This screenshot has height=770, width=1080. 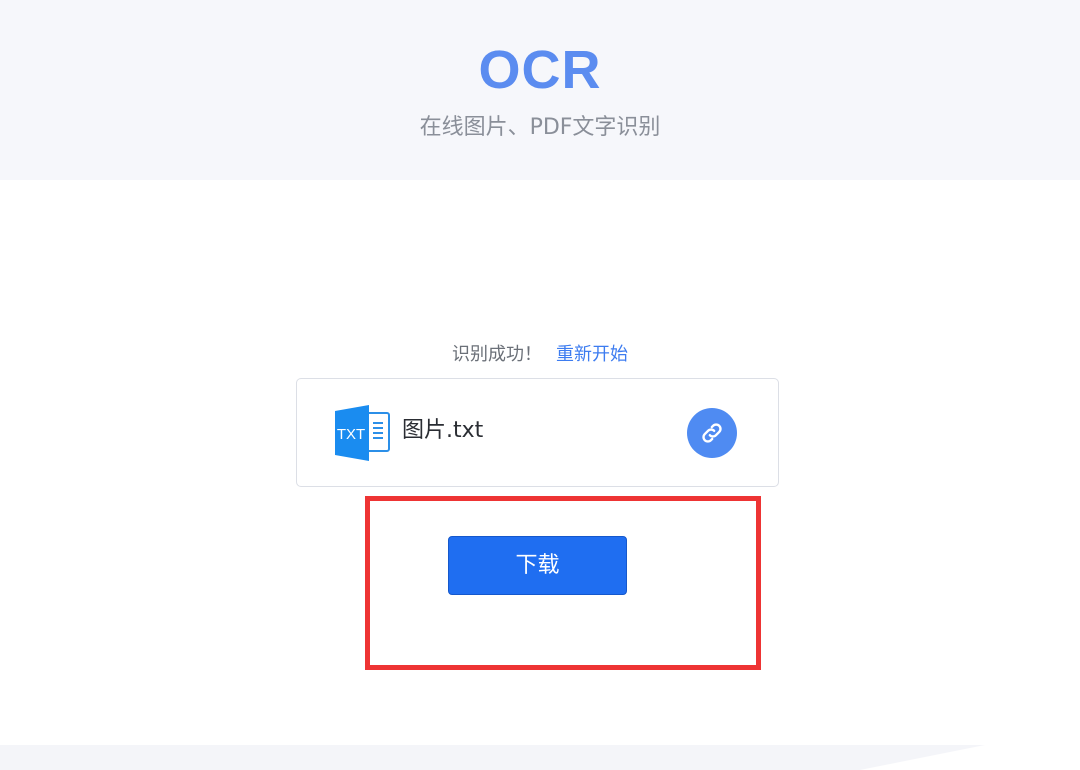 What do you see at coordinates (540, 757) in the screenshot?
I see `footer-band` at bounding box center [540, 757].